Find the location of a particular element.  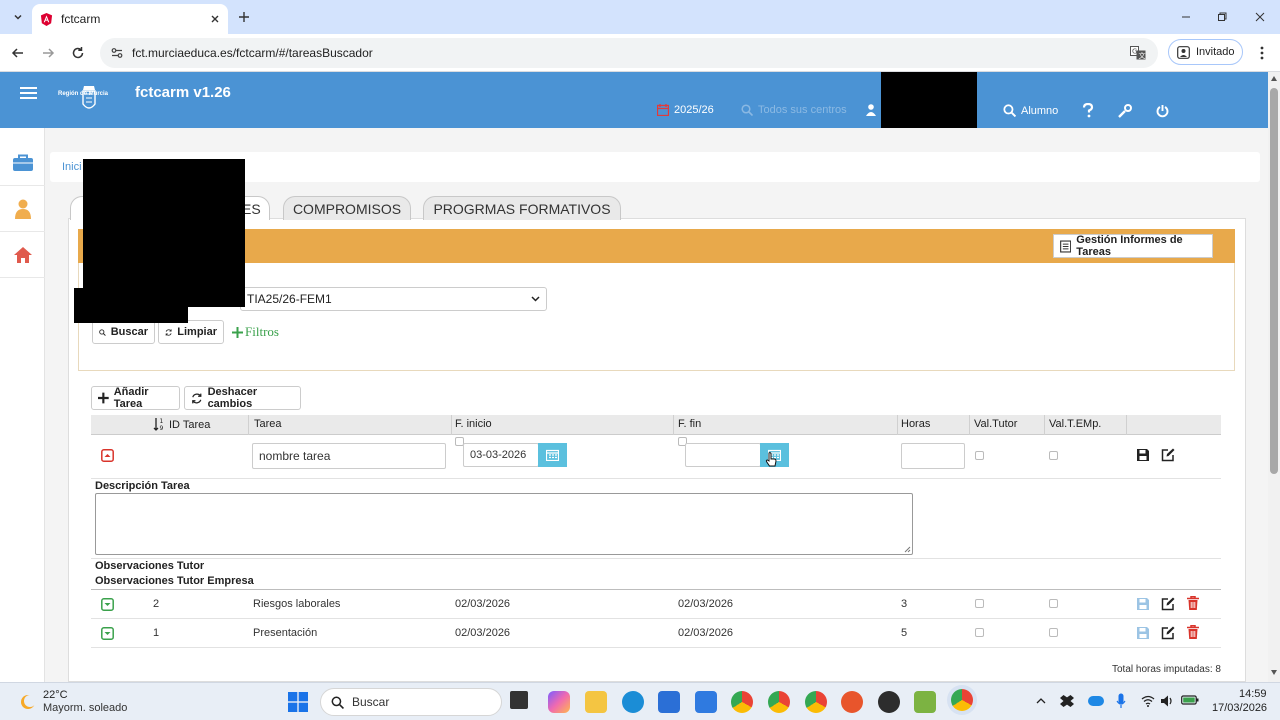

scroll-up-icon is located at coordinates (1274, 78).